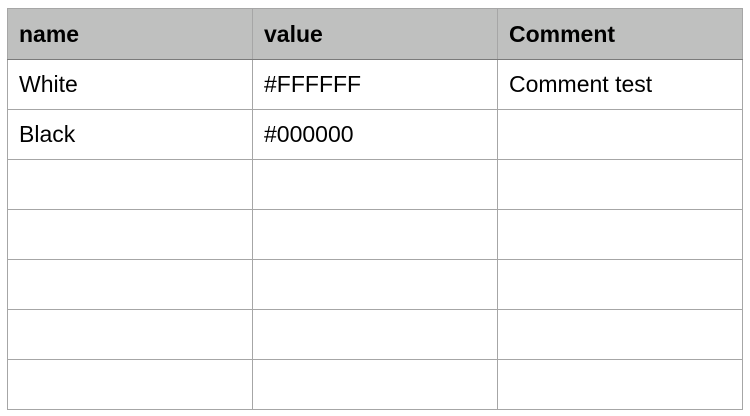 The image size is (750, 416). I want to click on column-header-value: value, so click(375, 34).